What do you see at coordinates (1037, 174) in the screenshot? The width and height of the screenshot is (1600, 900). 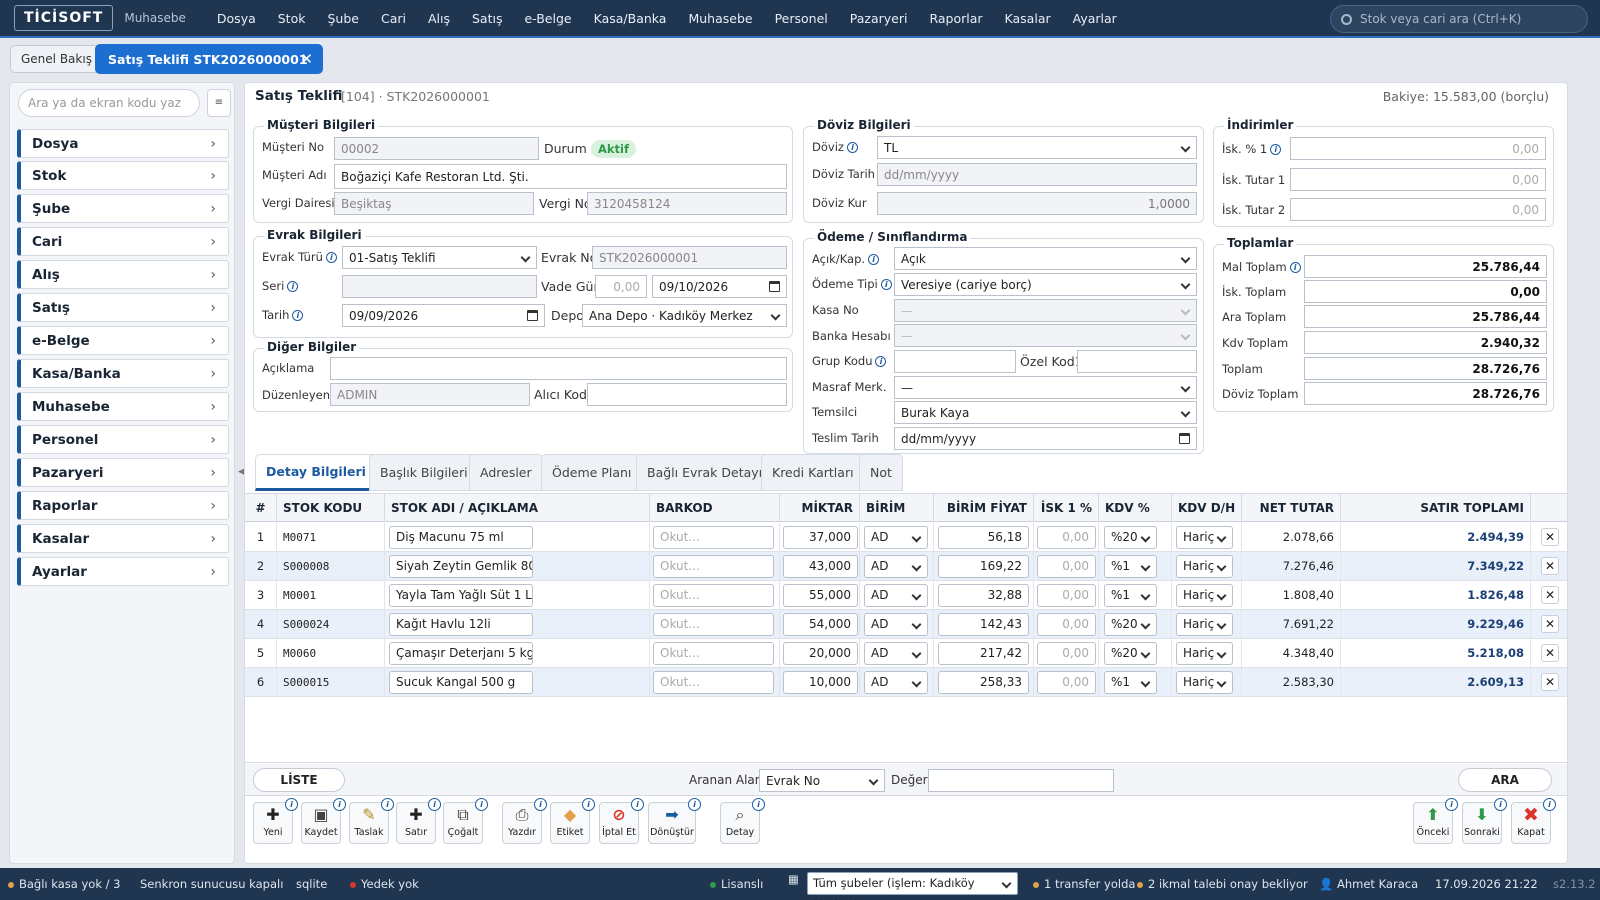 I see `currency-date-input: dd/mm/yyyy` at bounding box center [1037, 174].